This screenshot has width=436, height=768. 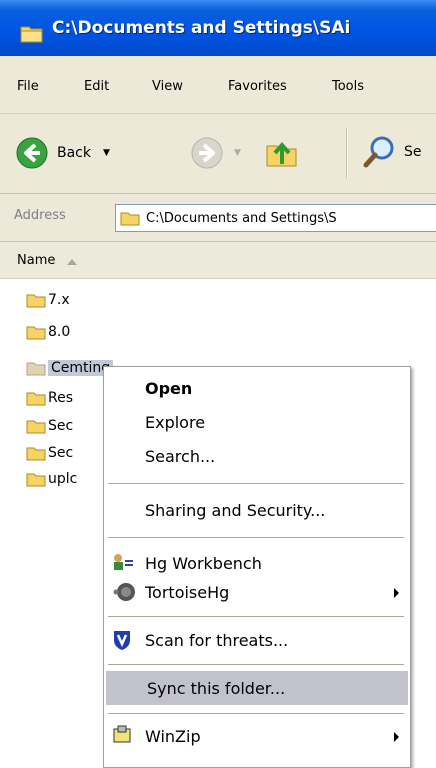 I want to click on search-label: Se, so click(x=413, y=152).